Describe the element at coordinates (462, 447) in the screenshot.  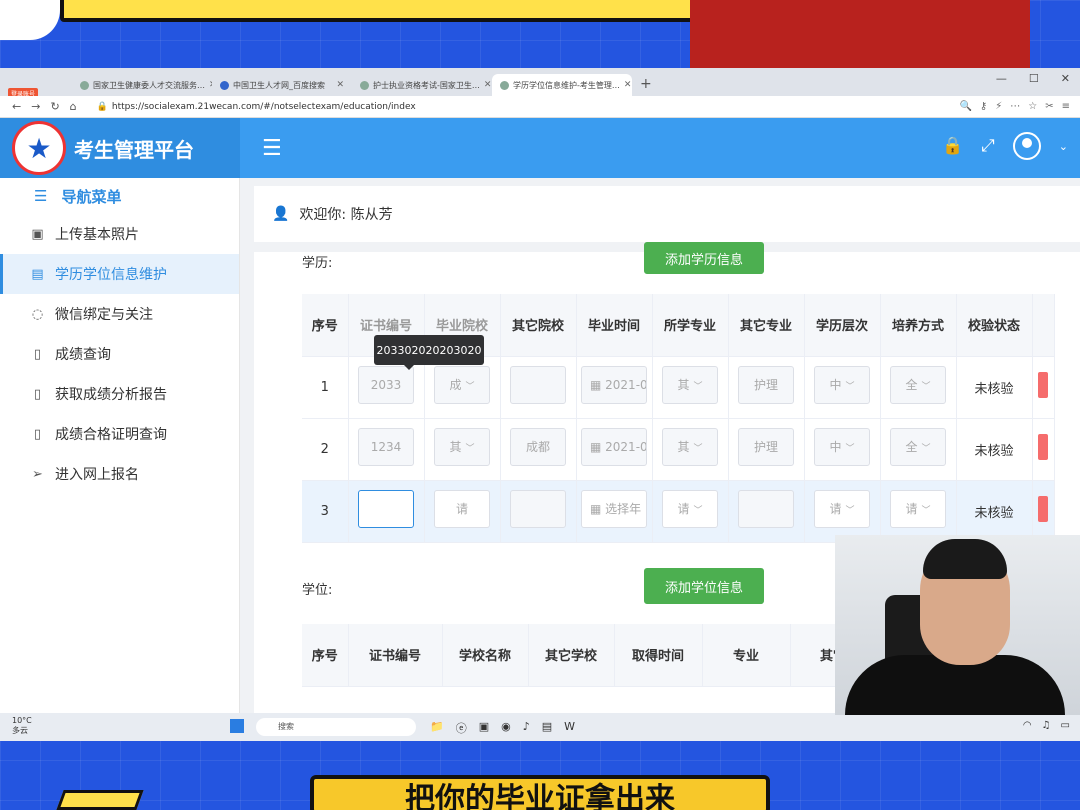
I see `school-select: 其 ﹀` at that location.